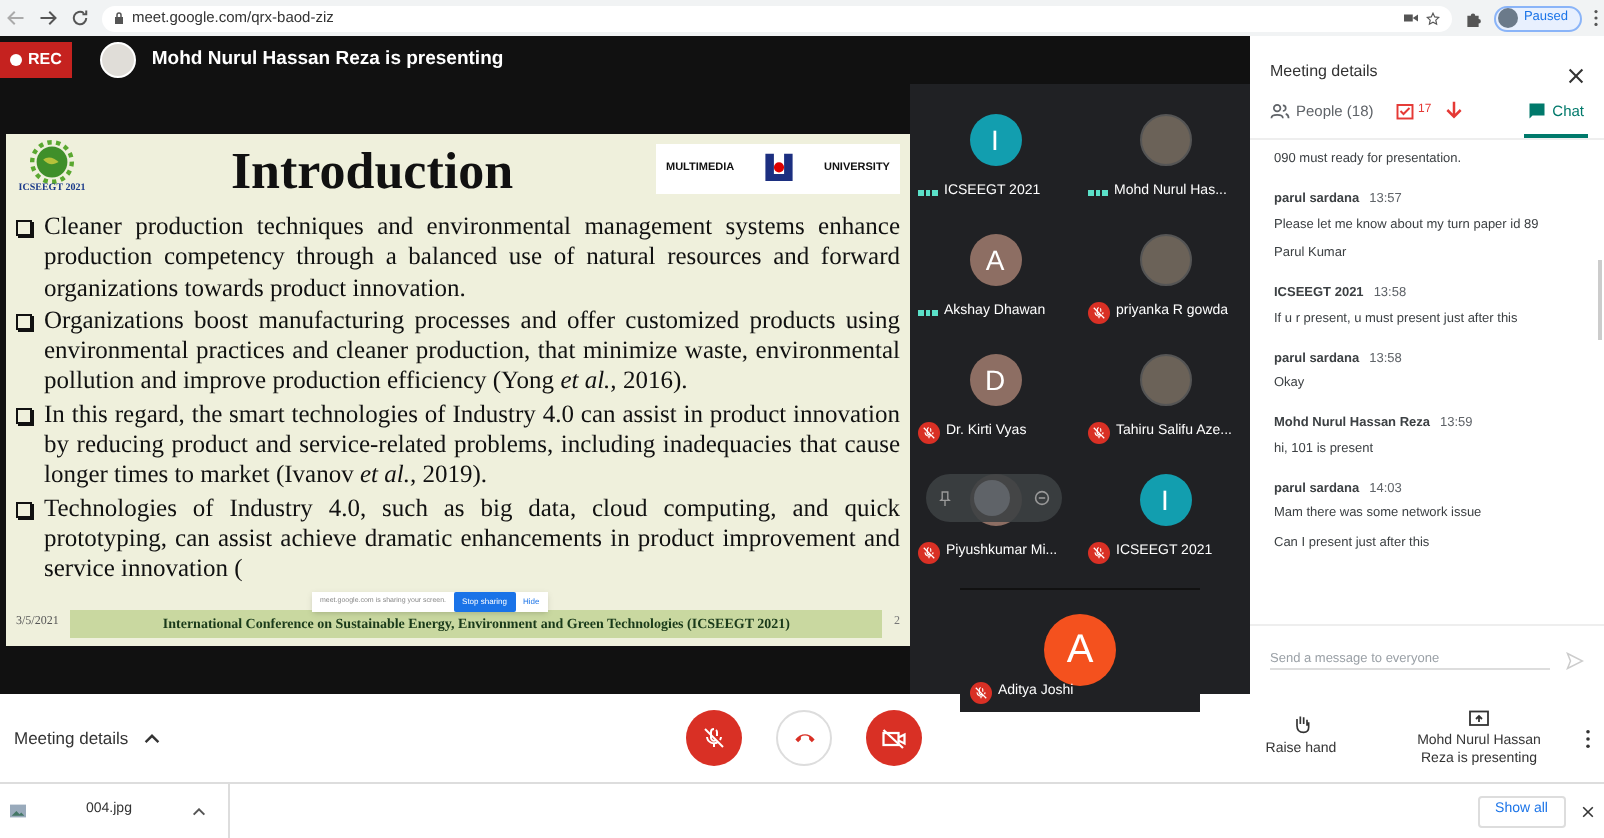 This screenshot has width=1604, height=838. Describe the element at coordinates (472, 258) in the screenshot. I see `bullet-text: Cleaner production techniques and environmental management systems enhance production competency through a balanced use of natural resources and forward organizations towards product innovation.` at that location.